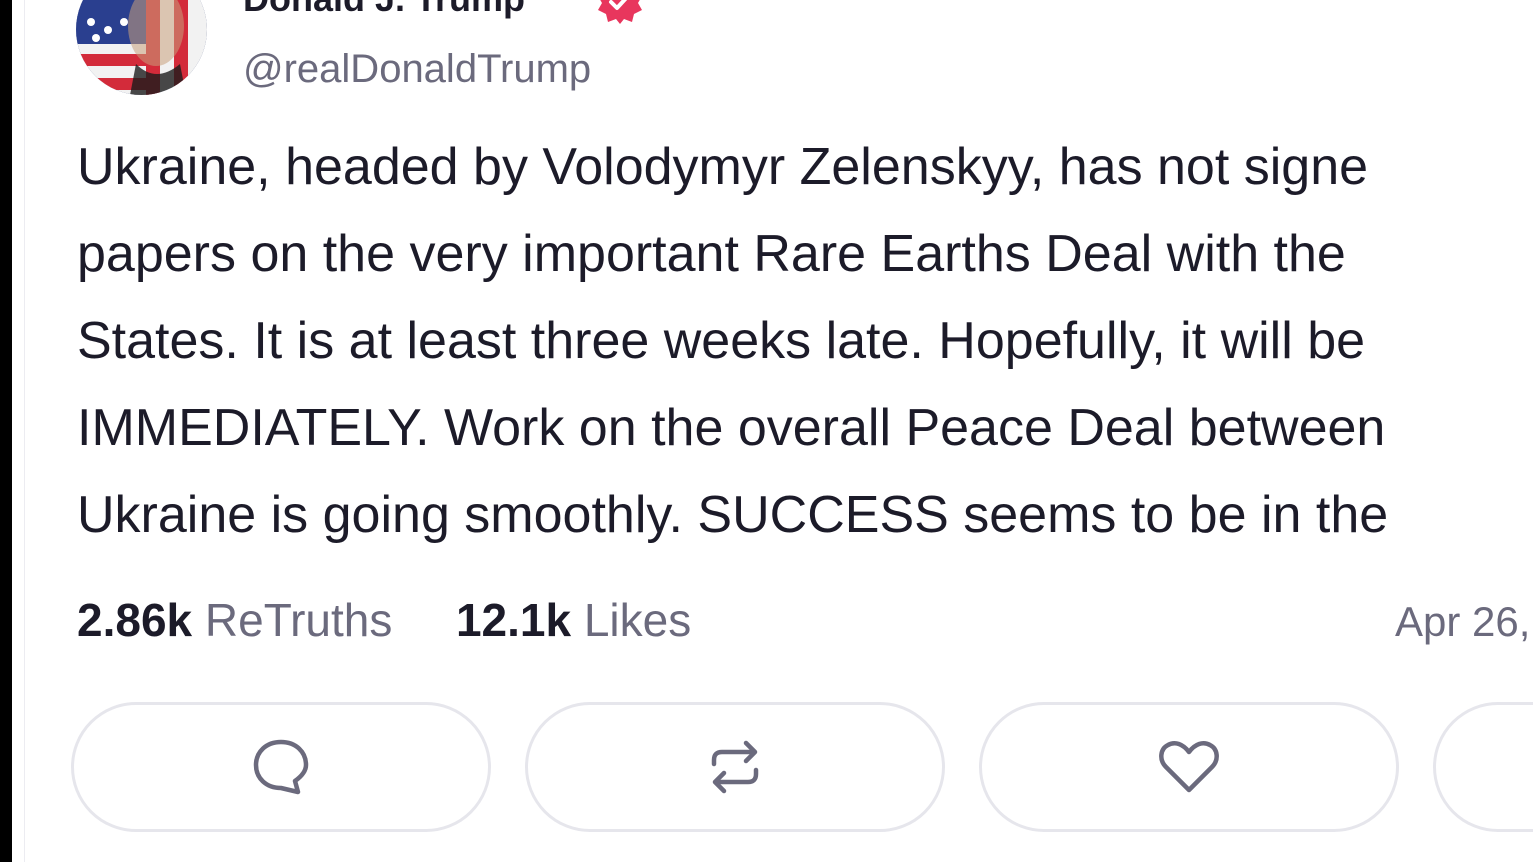 This screenshot has height=862, width=1533. I want to click on avatar-flag-portrait-icon, so click(141, 47).